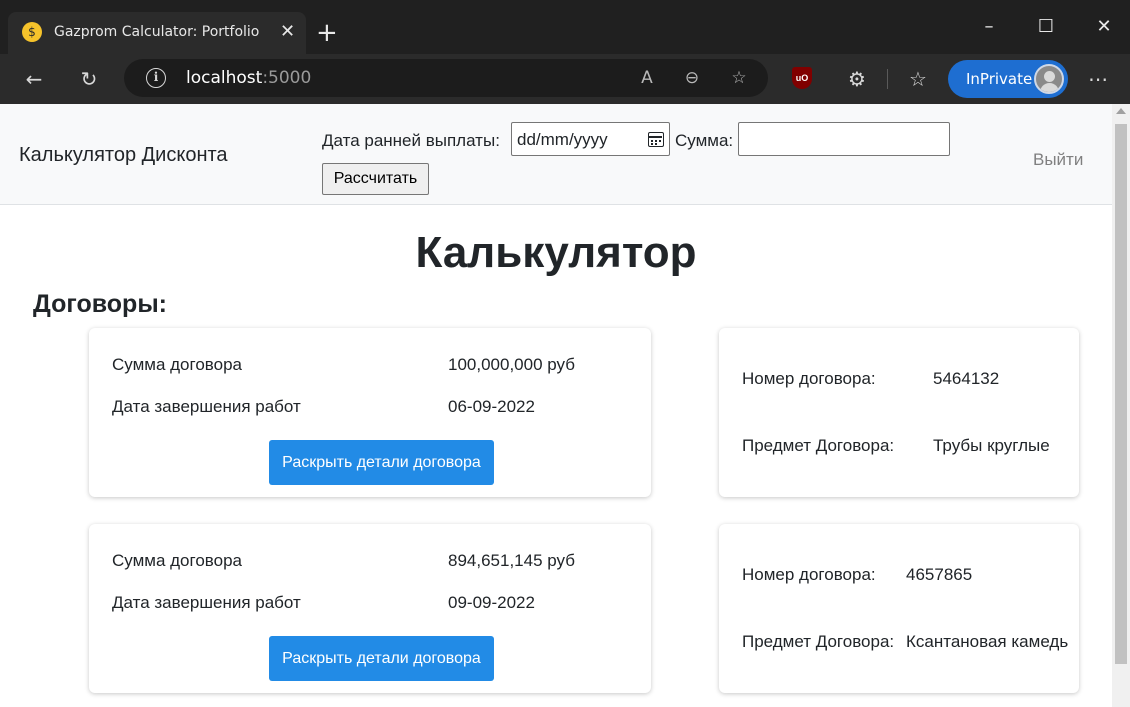 The width and height of the screenshot is (1130, 707). I want to click on early-payment-date-input: dd/mm/yyyy, so click(590, 139).